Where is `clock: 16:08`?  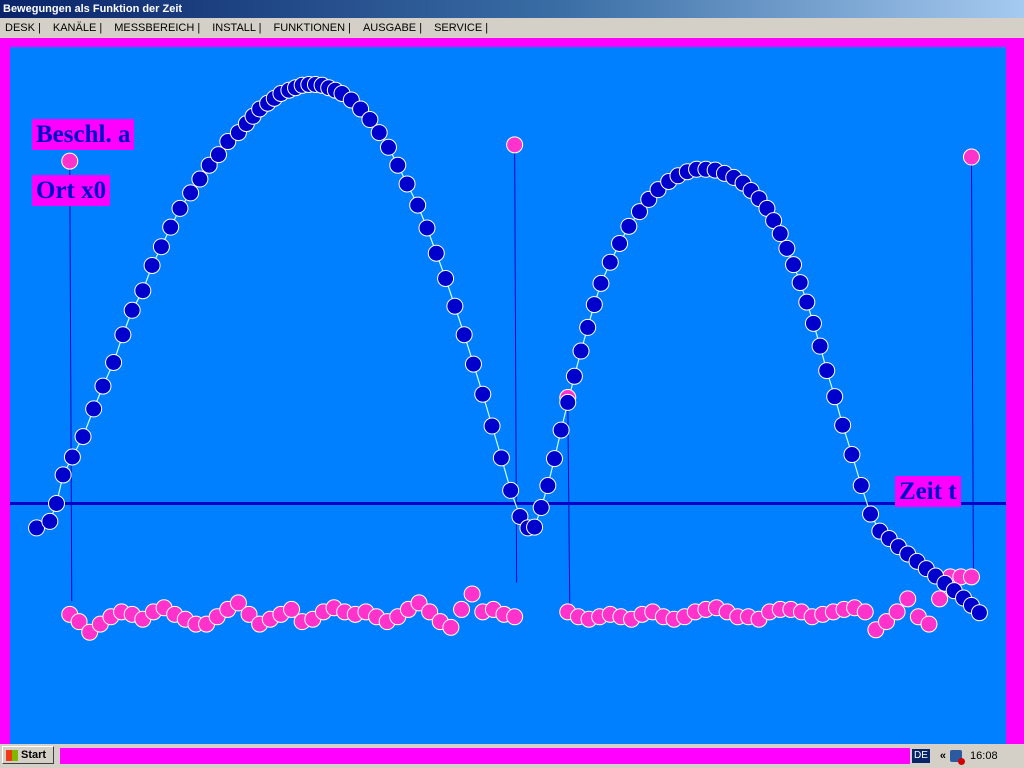 clock: 16:08 is located at coordinates (984, 756).